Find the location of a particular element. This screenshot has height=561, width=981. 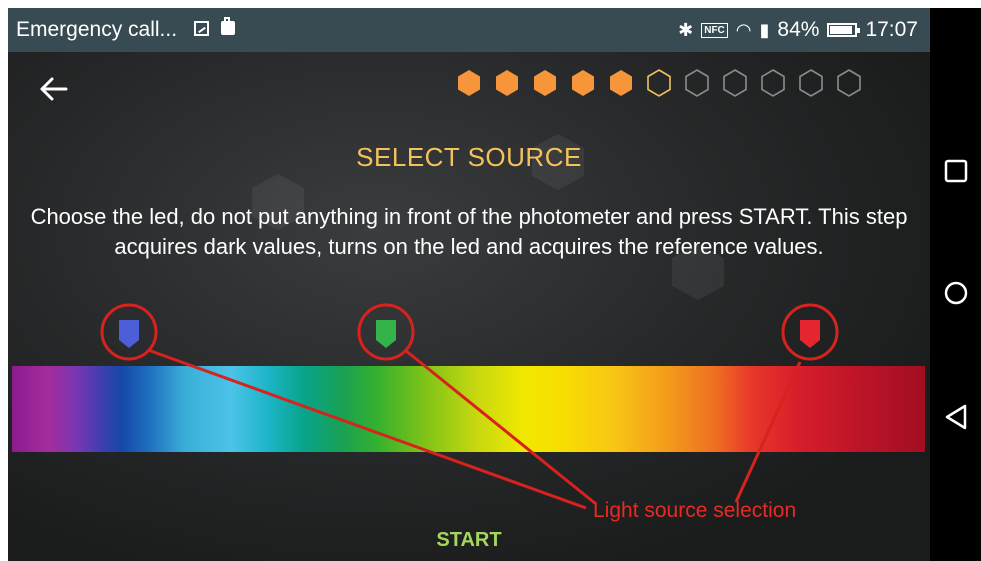

light-spectrum-bar is located at coordinates (468, 409).